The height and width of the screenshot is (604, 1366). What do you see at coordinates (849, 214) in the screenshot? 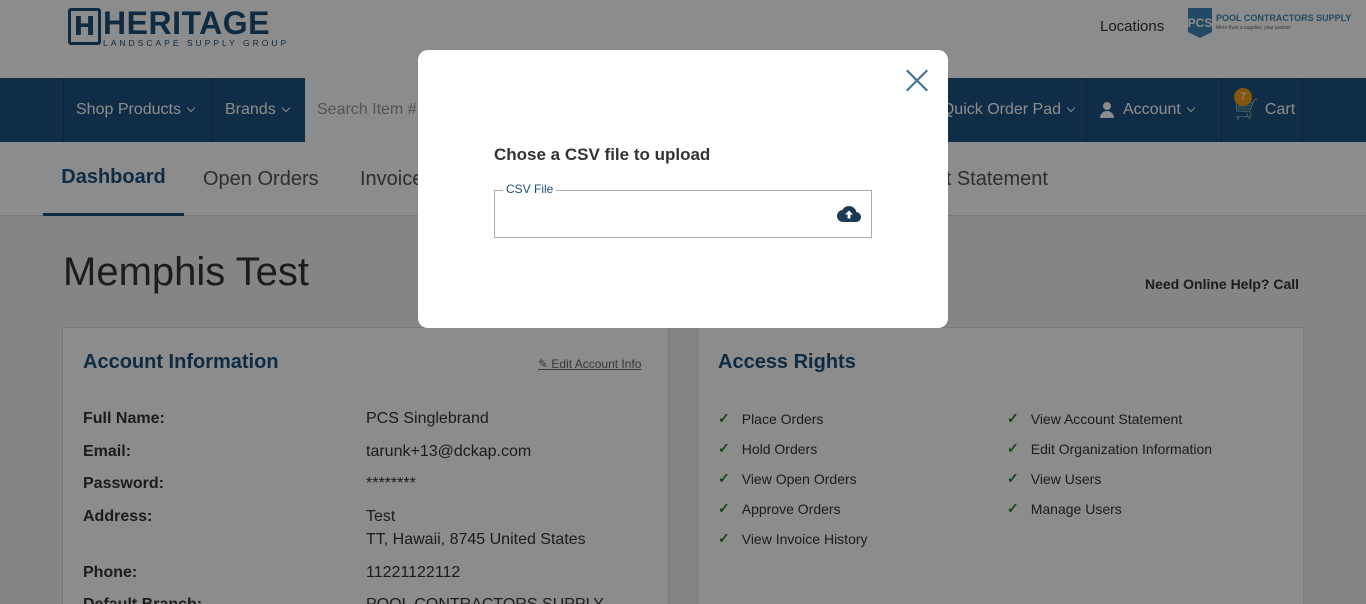
I see `cloud-upload-icon` at bounding box center [849, 214].